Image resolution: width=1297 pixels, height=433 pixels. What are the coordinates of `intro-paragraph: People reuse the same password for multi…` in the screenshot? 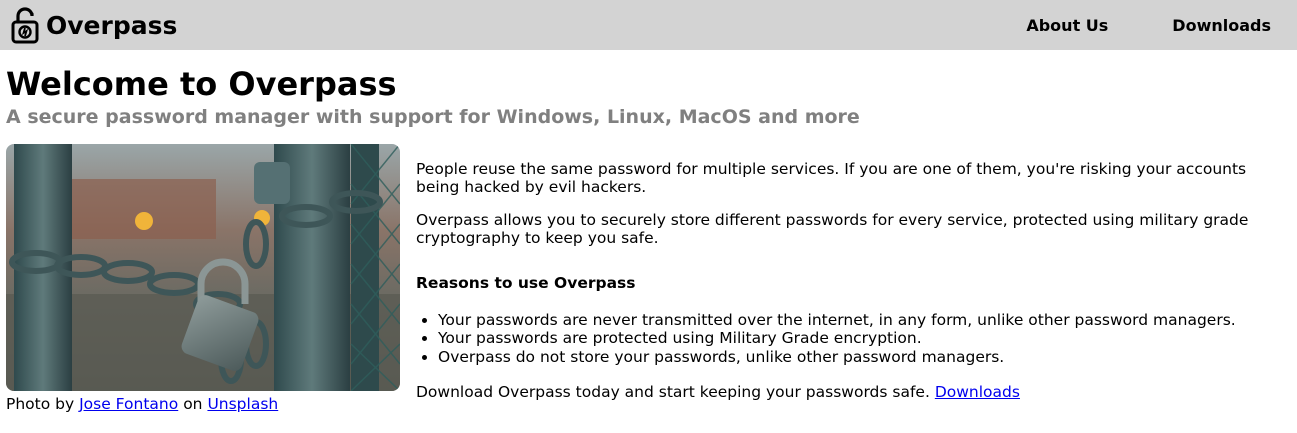 It's located at (831, 178).